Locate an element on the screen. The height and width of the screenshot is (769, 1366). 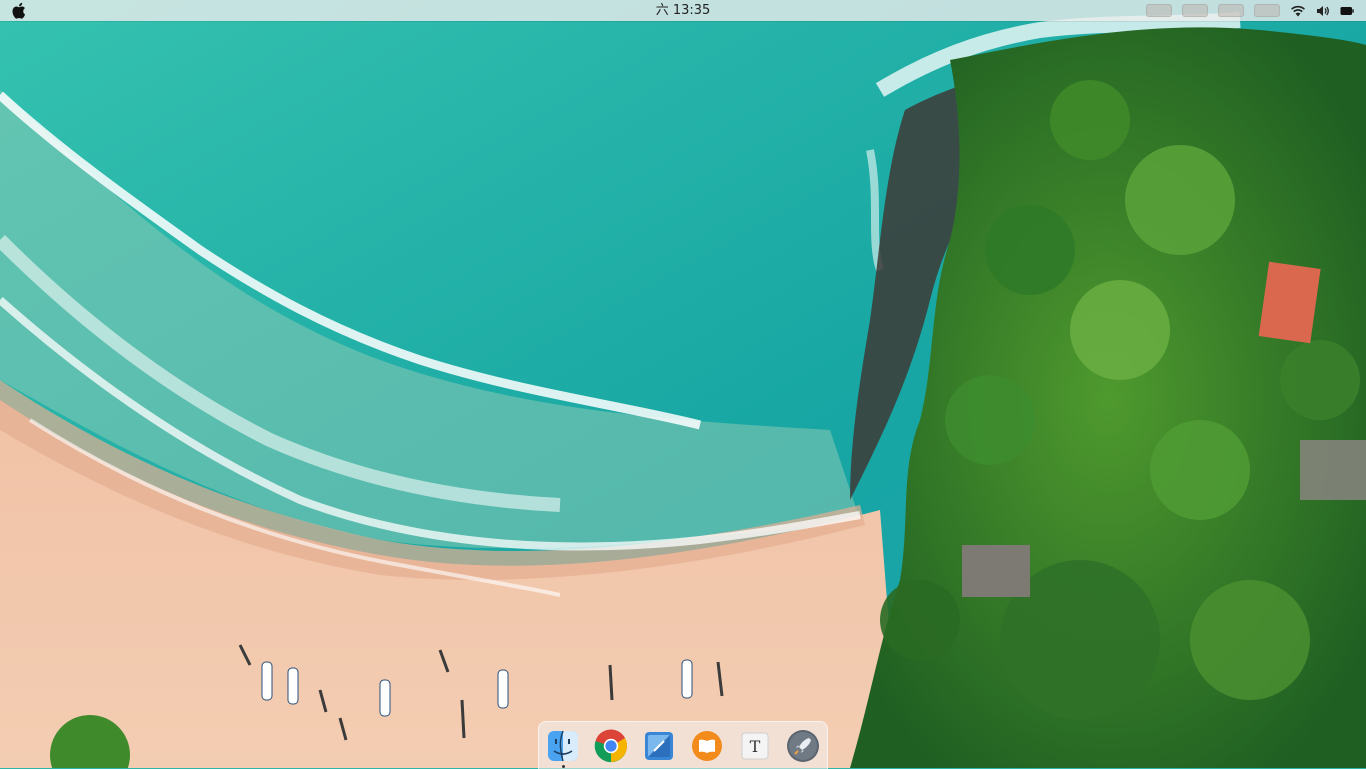
launchpad-icon is located at coordinates (803, 745).